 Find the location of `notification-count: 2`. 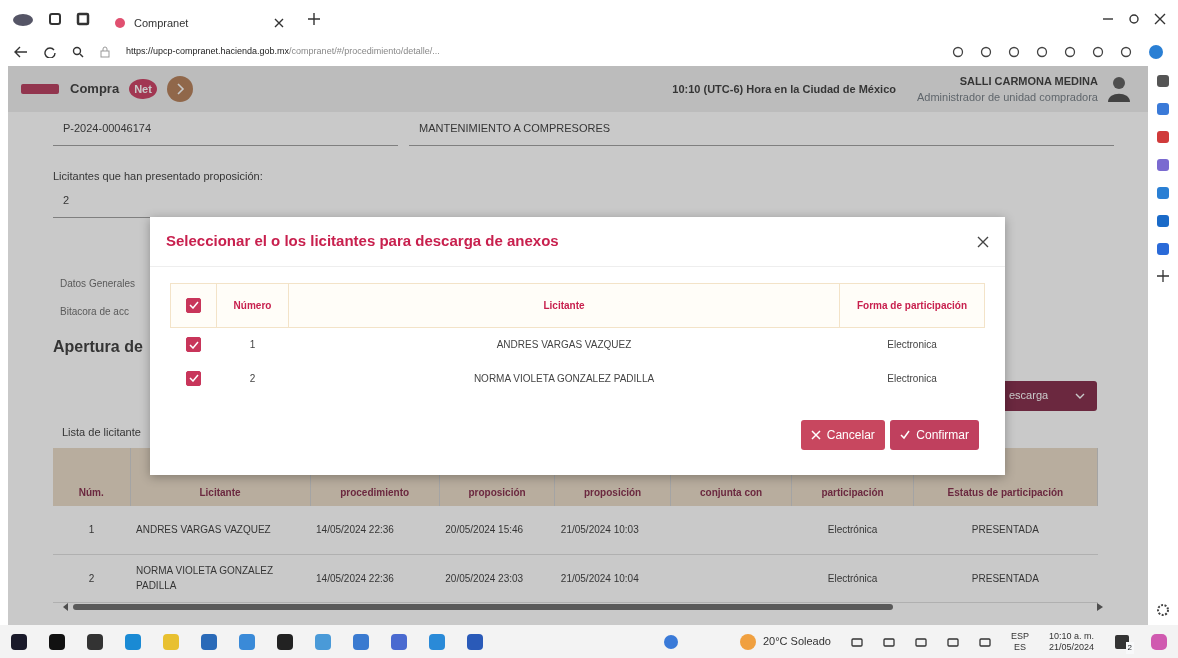

notification-count: 2 is located at coordinates (1129, 647).